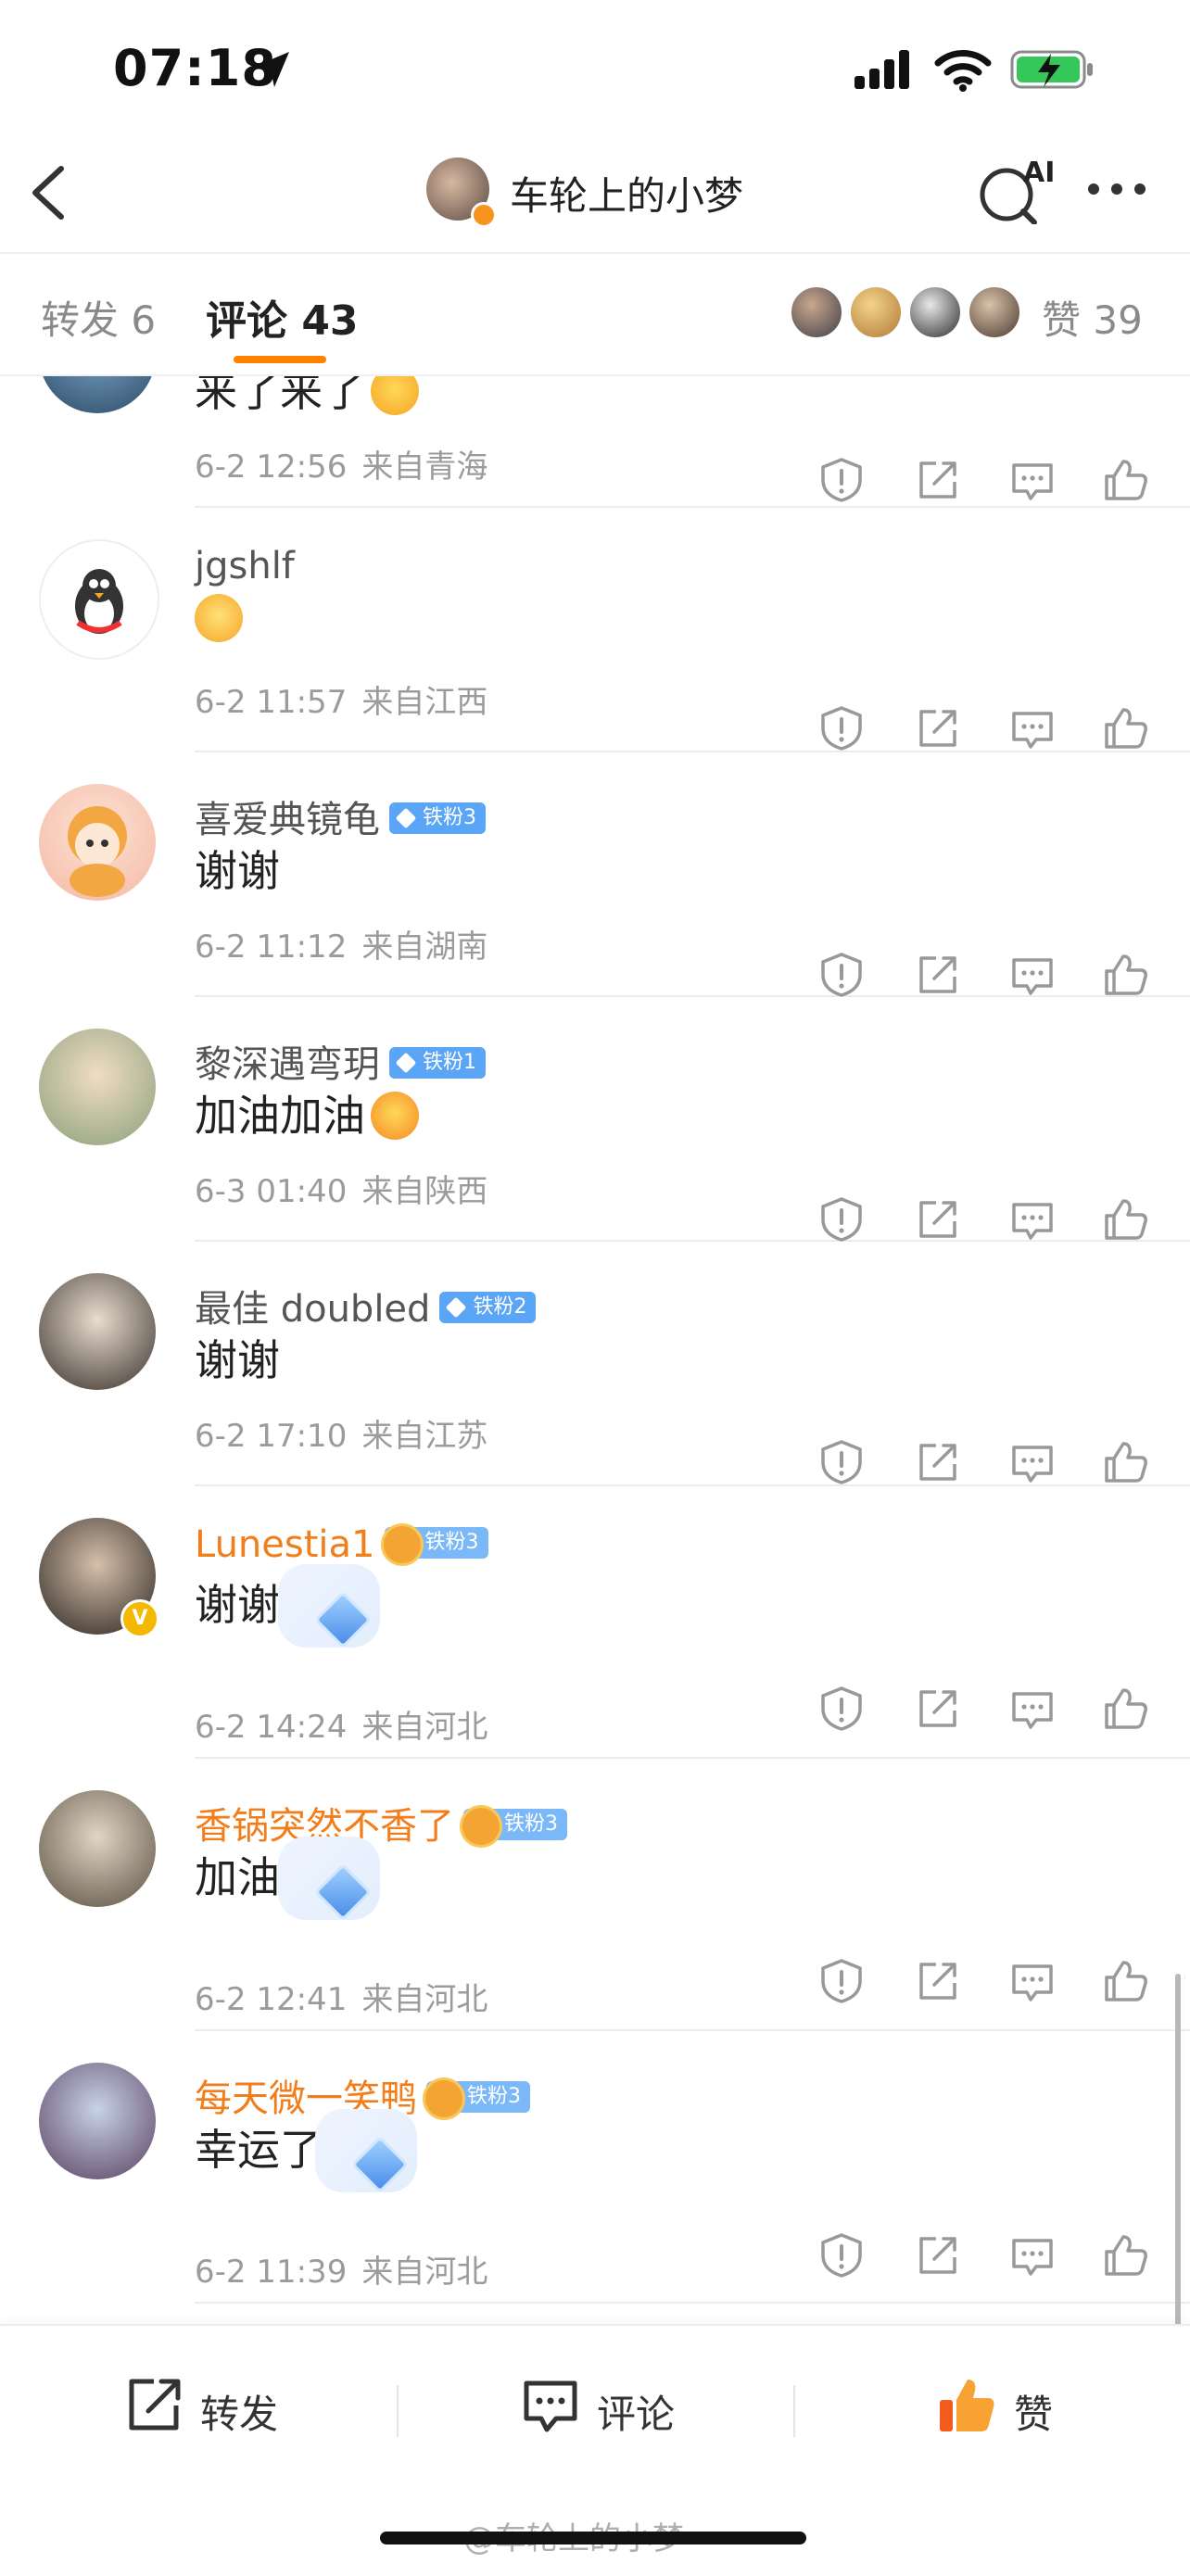 Image resolution: width=1190 pixels, height=2576 pixels. I want to click on comment-date: 6-3 01:40, so click(271, 1192).